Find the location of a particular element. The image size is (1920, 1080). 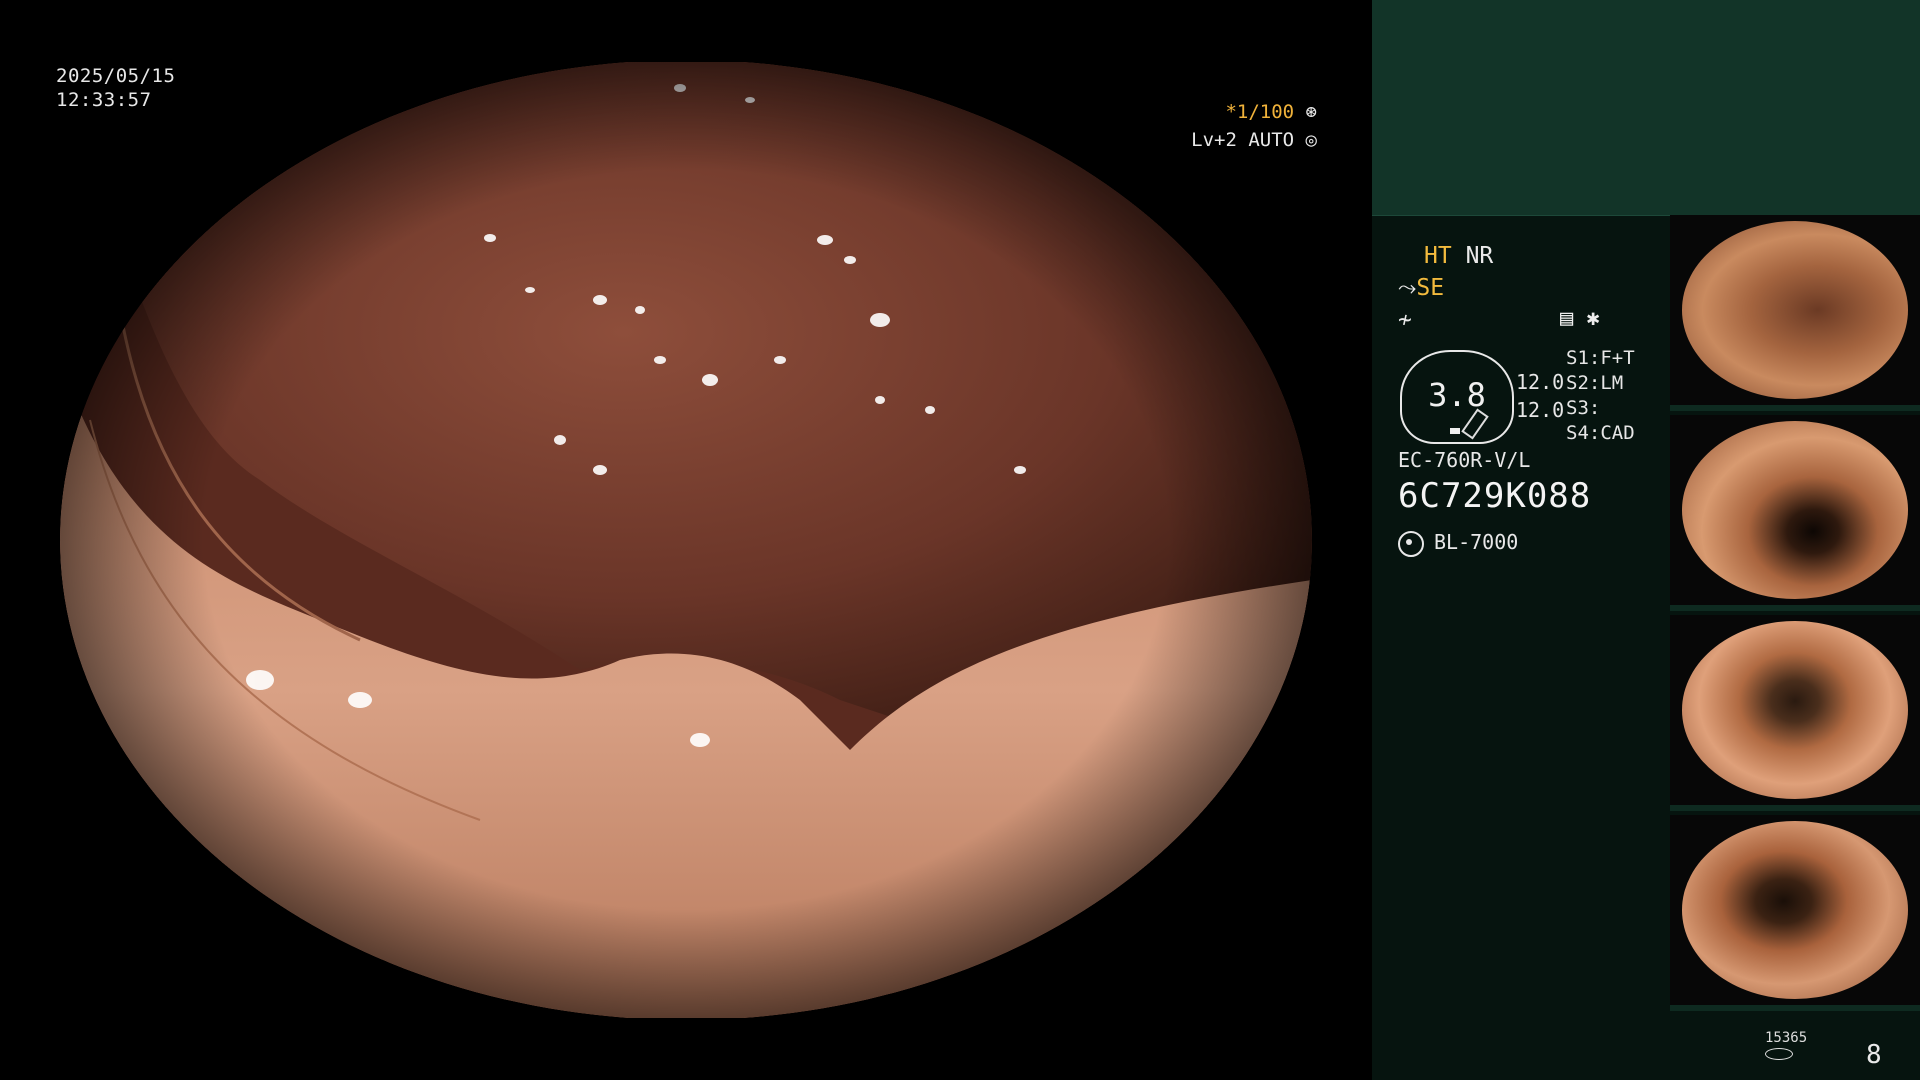

image-counter: 15365 is located at coordinates (1786, 1045).